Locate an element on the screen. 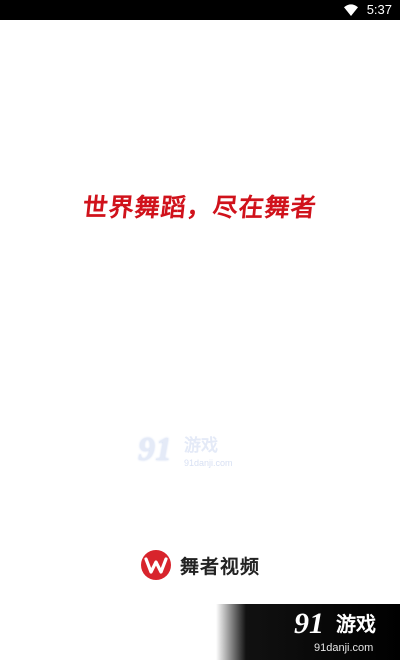 This screenshot has width=400, height=660. wuzhe-logo-icon is located at coordinates (156, 565).